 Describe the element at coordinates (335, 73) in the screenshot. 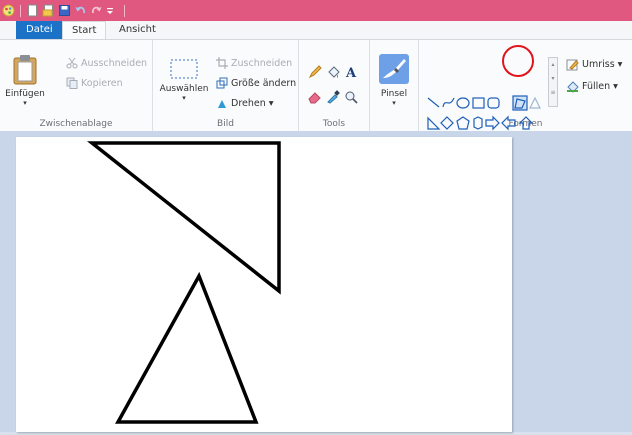

I see `fill-bucket-icon` at that location.